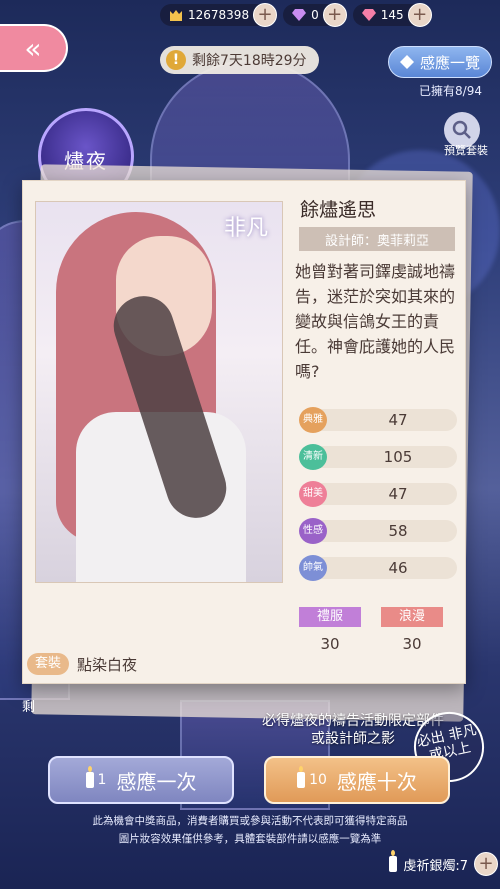 This screenshot has width=500, height=889. What do you see at coordinates (313, 420) in the screenshot?
I see `stat-badge: 典雅` at bounding box center [313, 420].